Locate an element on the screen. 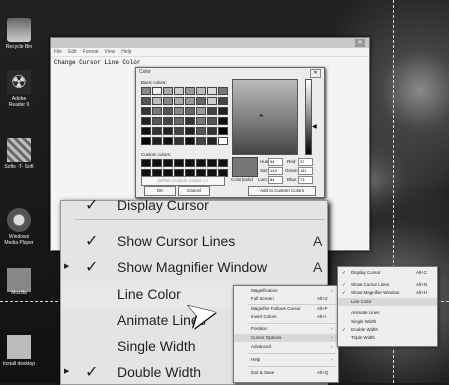 This screenshot has width=449, height=385. desktop-icon-media-player: Windows Media Player is located at coordinates (19, 227).